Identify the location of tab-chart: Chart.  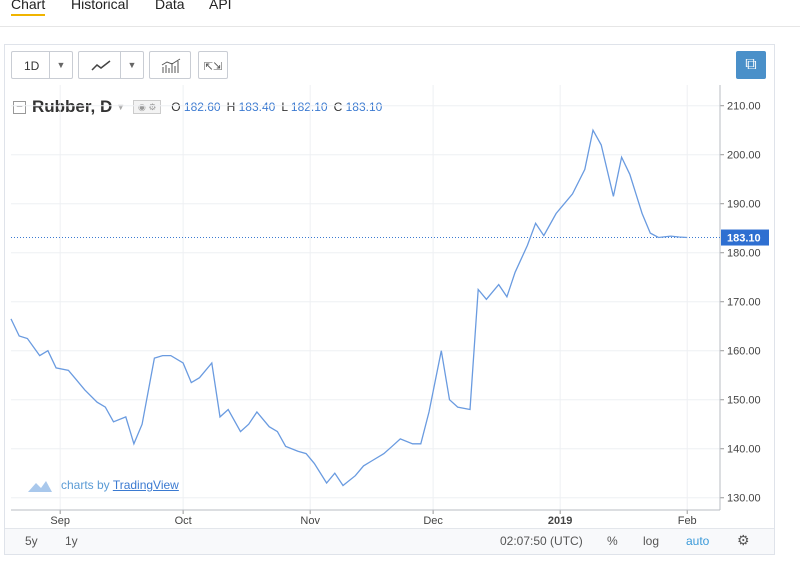
(28, 8).